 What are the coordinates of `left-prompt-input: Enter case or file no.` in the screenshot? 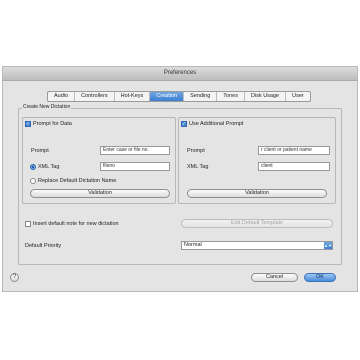 It's located at (135, 150).